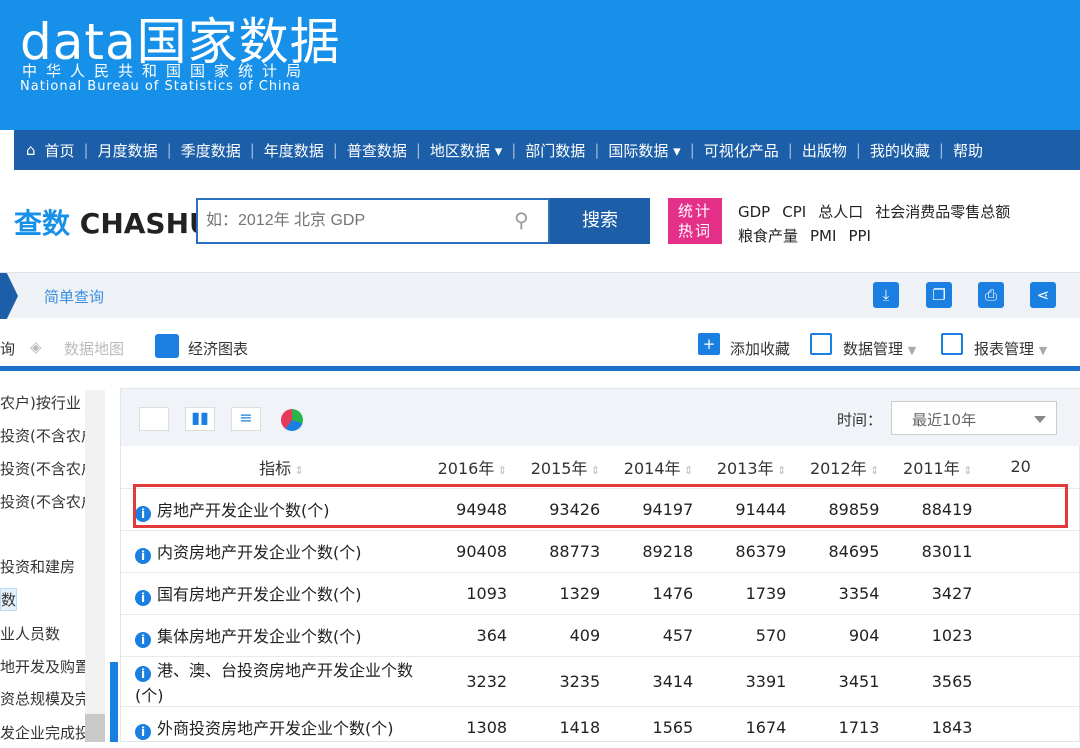 Image resolution: width=1080 pixels, height=748 pixels. I want to click on nav-item: 首页, so click(60, 150).